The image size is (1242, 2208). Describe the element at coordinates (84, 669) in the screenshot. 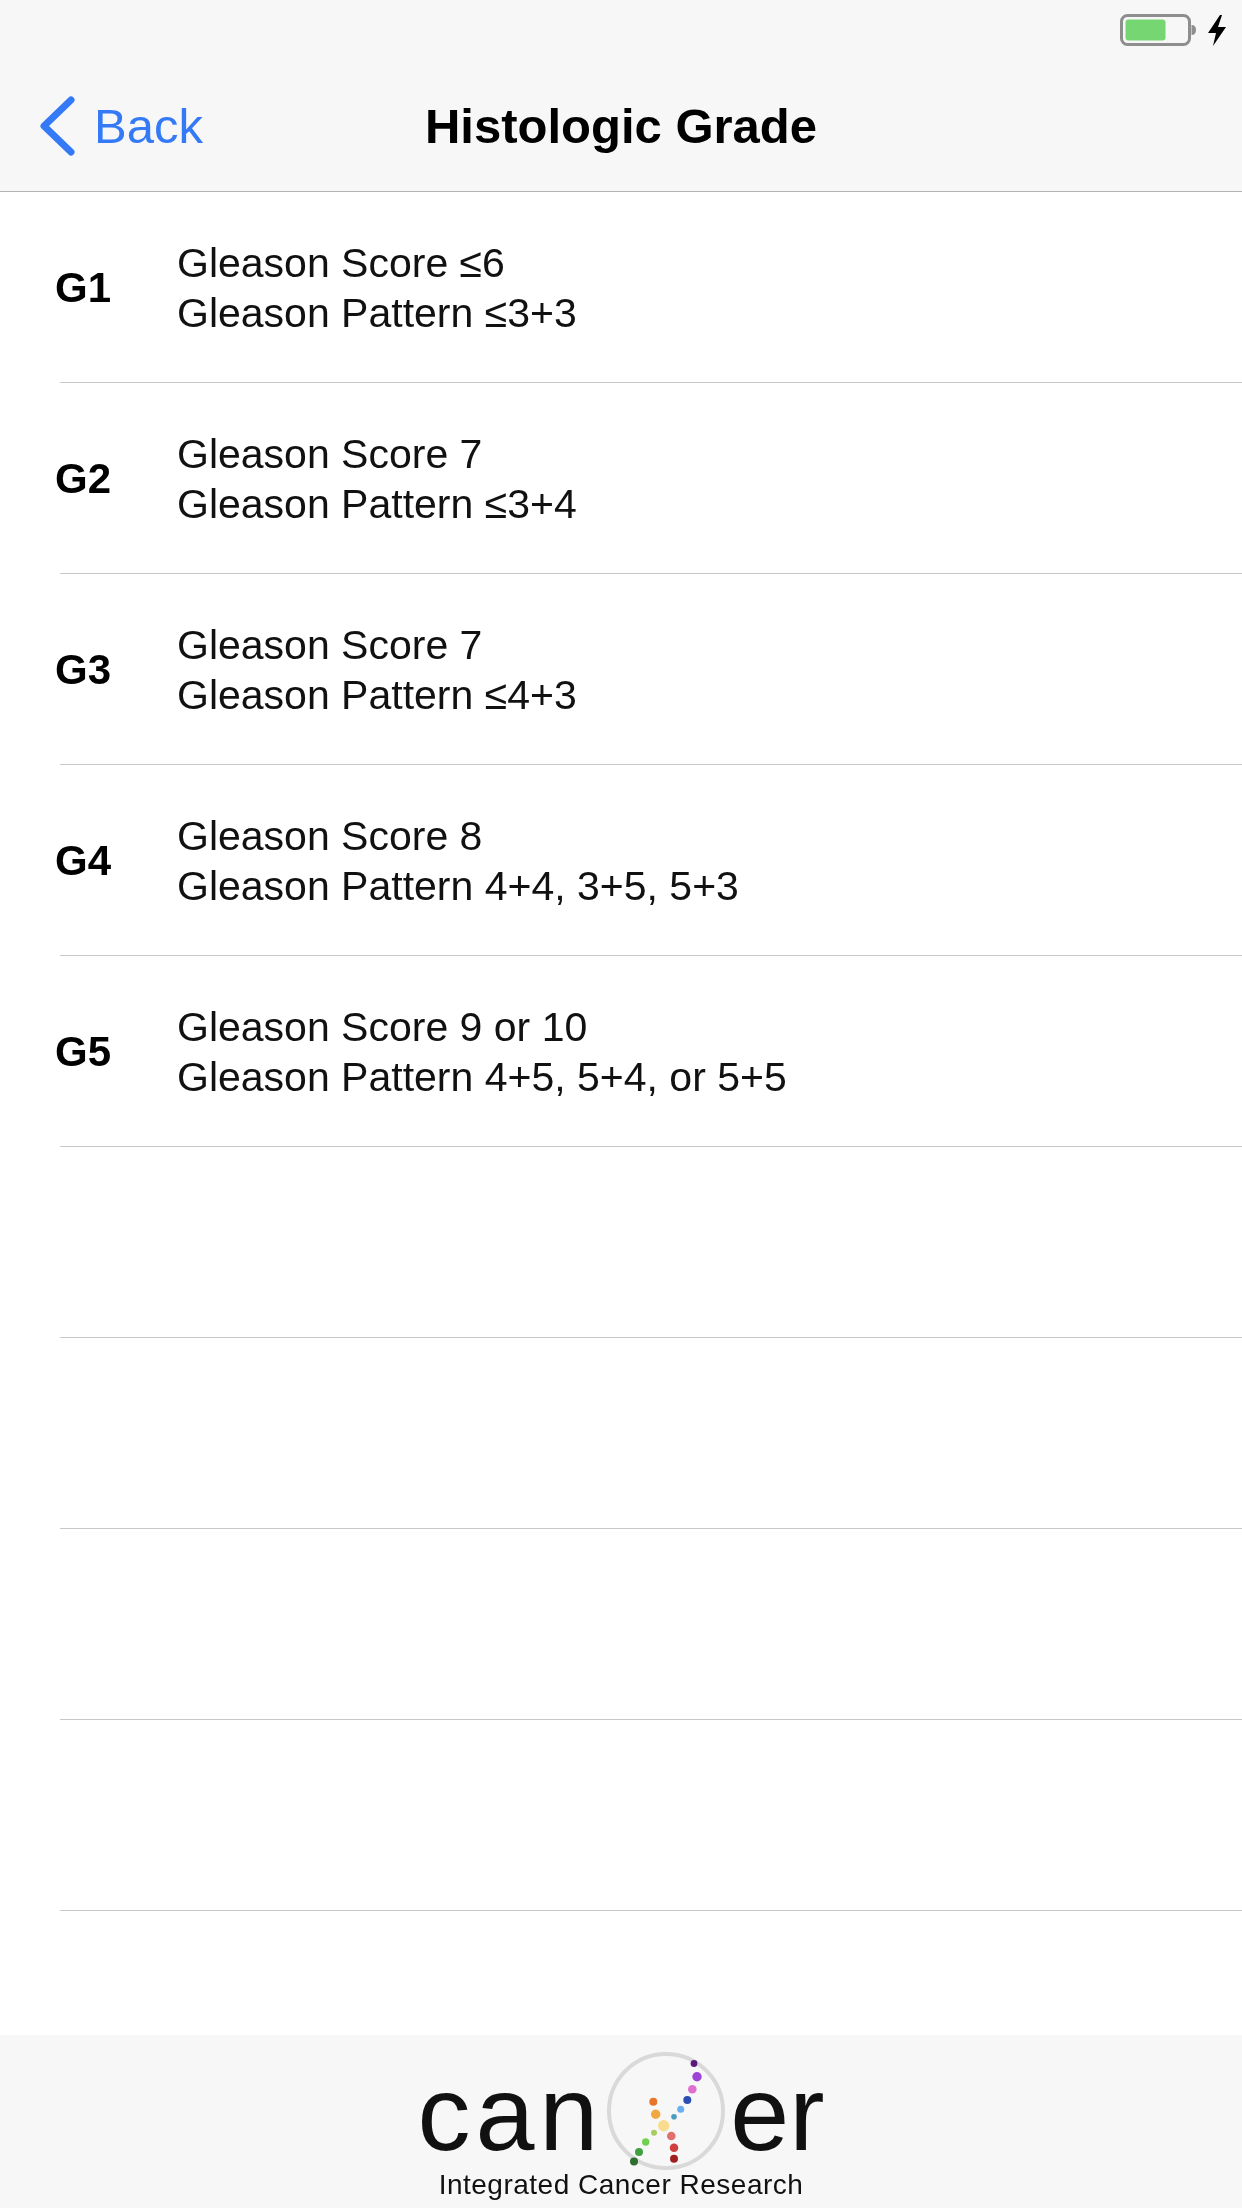

I see `grade-label: G3` at that location.